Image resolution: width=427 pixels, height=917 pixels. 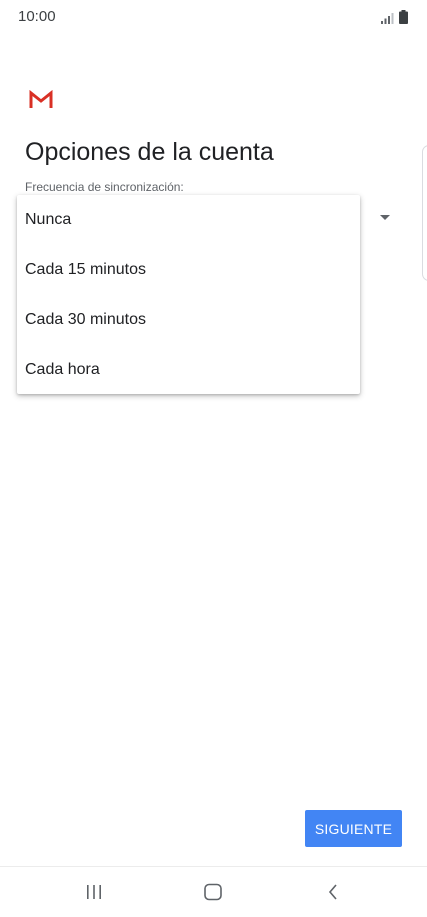 What do you see at coordinates (353, 828) in the screenshot?
I see `next-button: SIGUIENTE` at bounding box center [353, 828].